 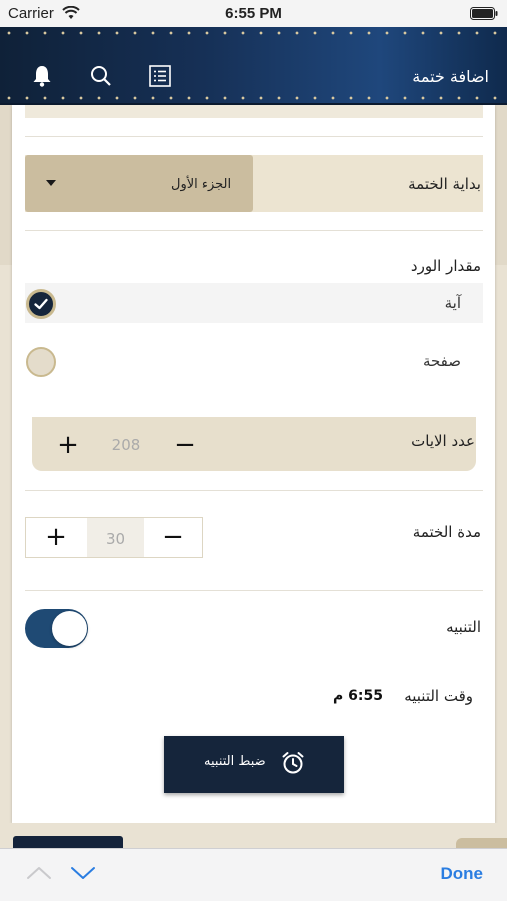 What do you see at coordinates (452, 303) in the screenshot?
I see `option-aya-label: آية` at bounding box center [452, 303].